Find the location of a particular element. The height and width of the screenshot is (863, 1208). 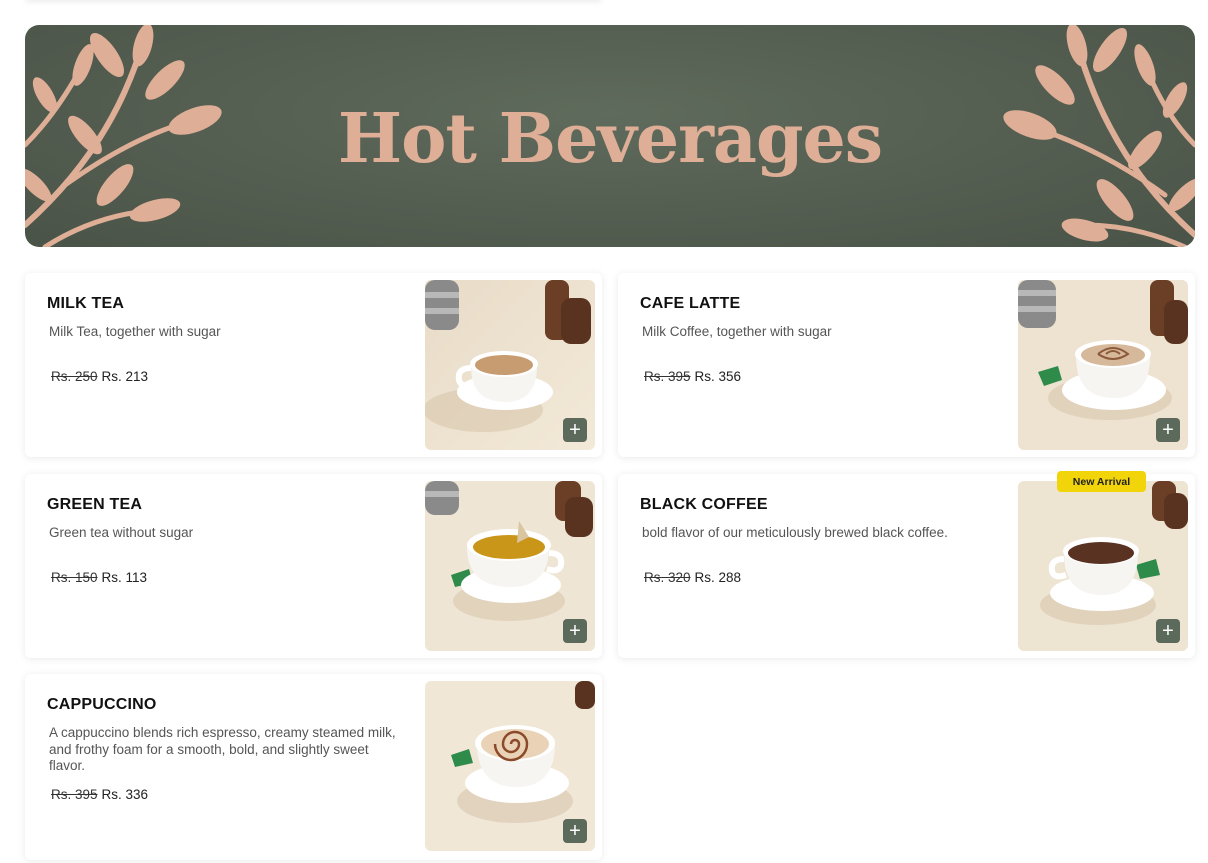

item-current-price: Rs. 213 is located at coordinates (125, 376).